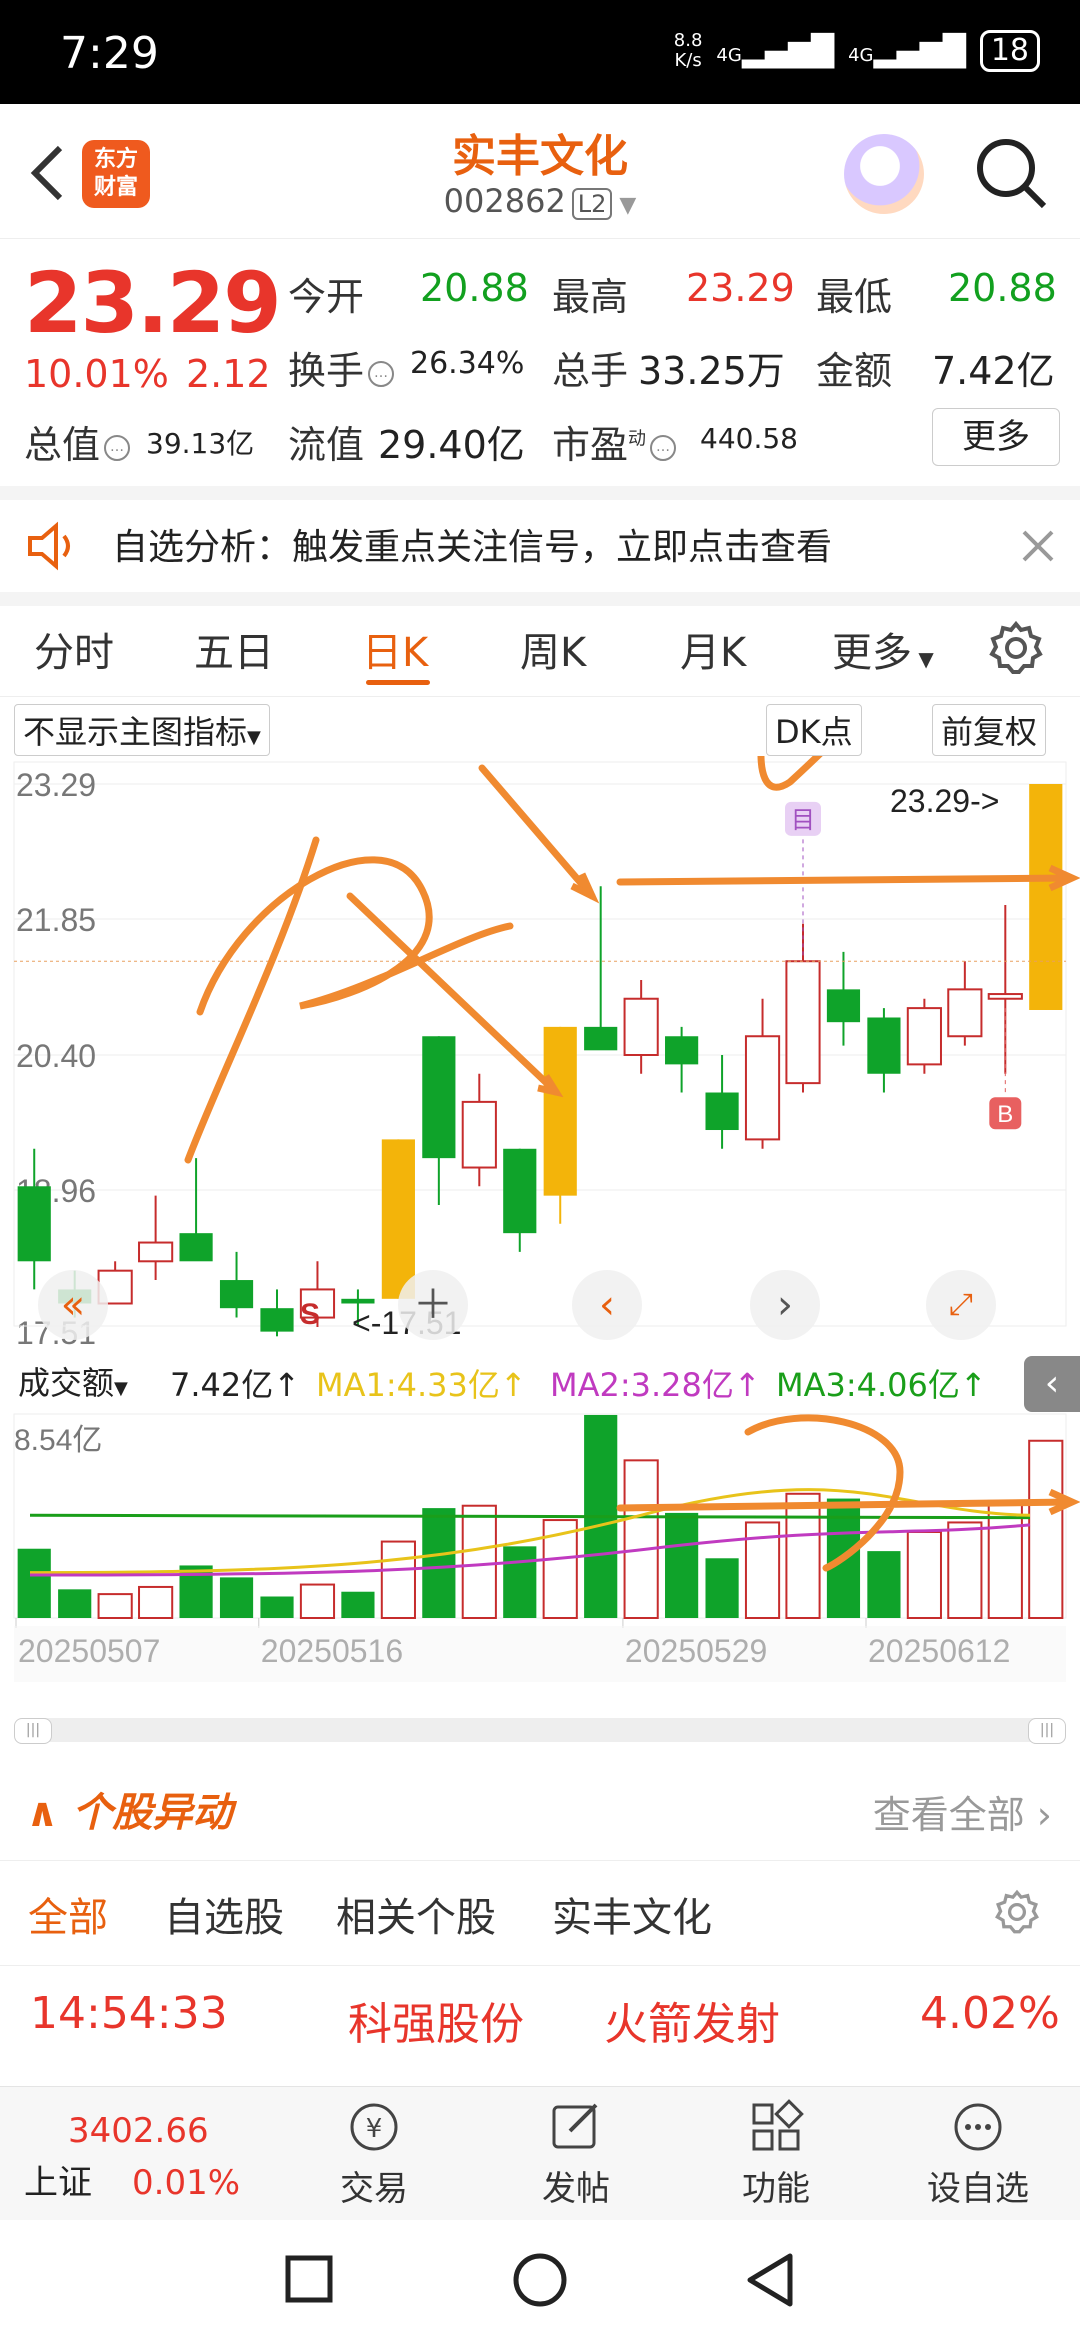 This screenshot has height=2340, width=1080. Describe the element at coordinates (576, 2189) in the screenshot. I see `post-label: 发帖` at that location.